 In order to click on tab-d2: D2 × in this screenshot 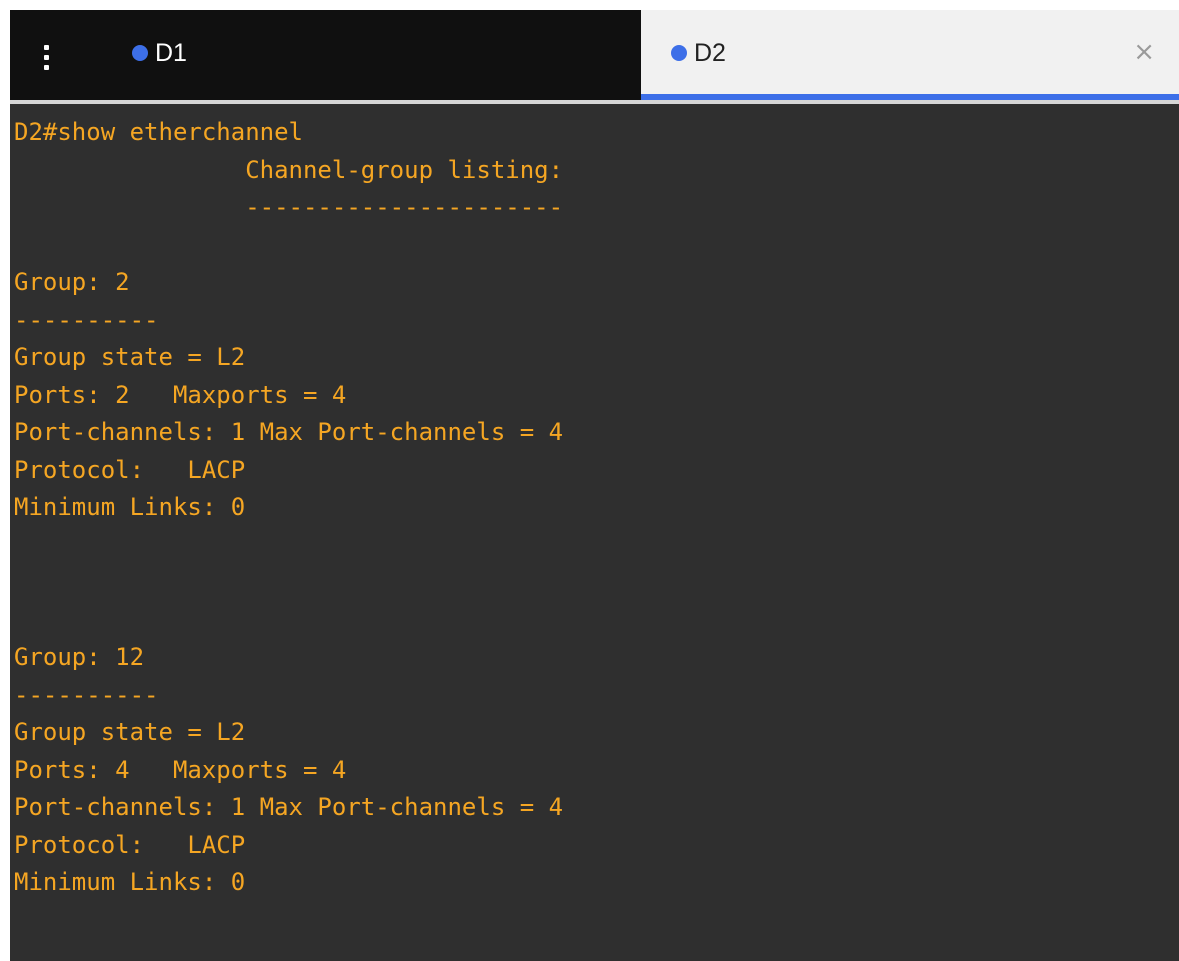, I will do `click(910, 55)`.